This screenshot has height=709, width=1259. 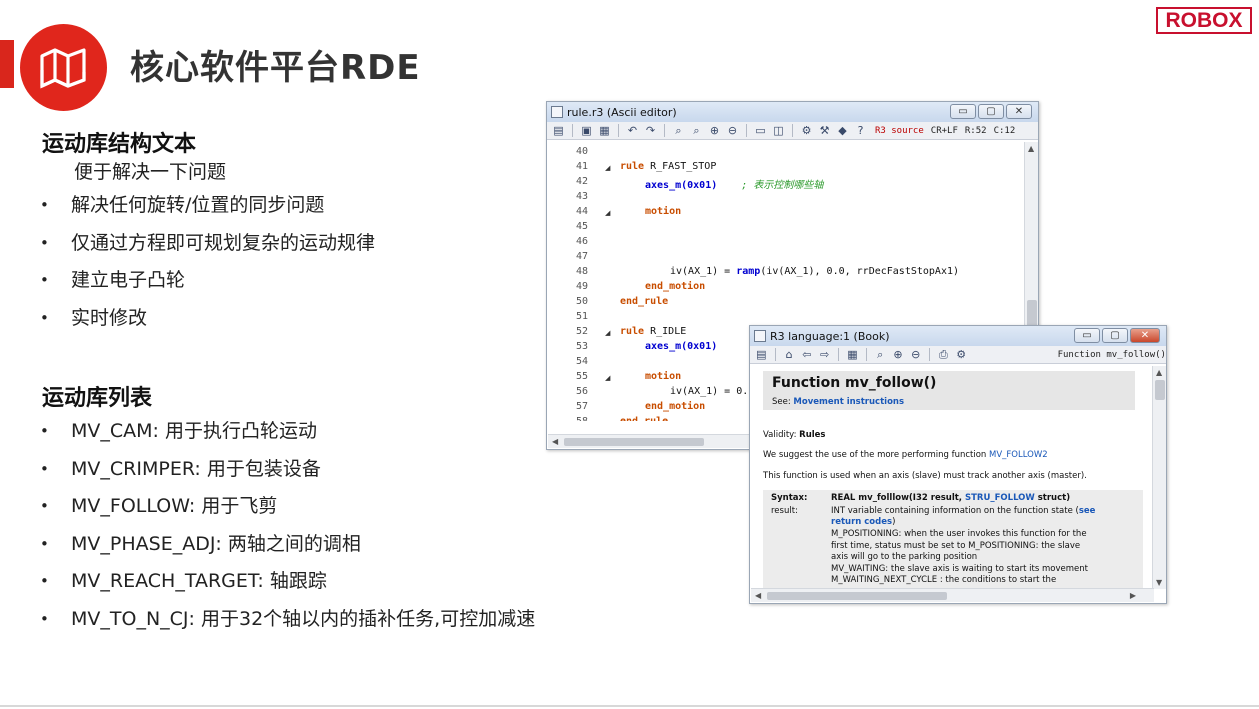 What do you see at coordinates (632, 131) in the screenshot?
I see `undo-icon: ↶` at bounding box center [632, 131].